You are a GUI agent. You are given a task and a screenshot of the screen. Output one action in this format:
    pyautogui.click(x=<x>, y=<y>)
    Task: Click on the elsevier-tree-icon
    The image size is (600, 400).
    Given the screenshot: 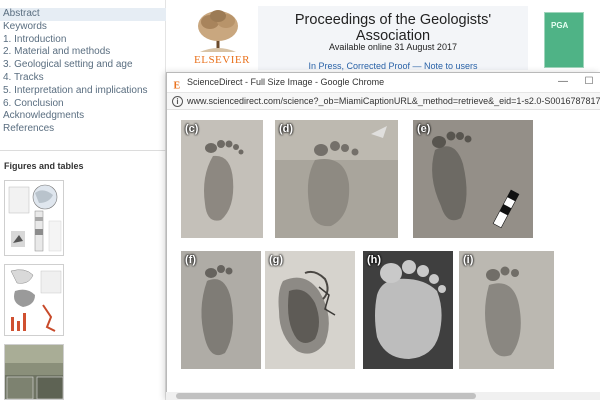 What is the action you would take?
    pyautogui.click(x=218, y=31)
    